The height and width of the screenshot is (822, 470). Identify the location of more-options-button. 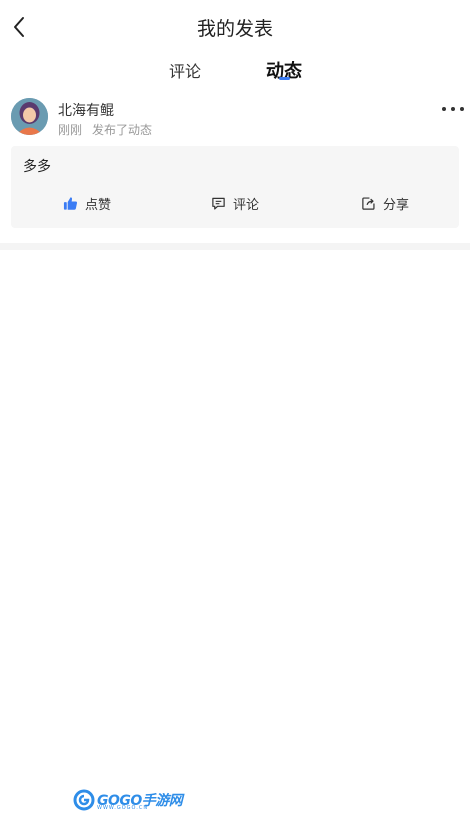
(453, 109).